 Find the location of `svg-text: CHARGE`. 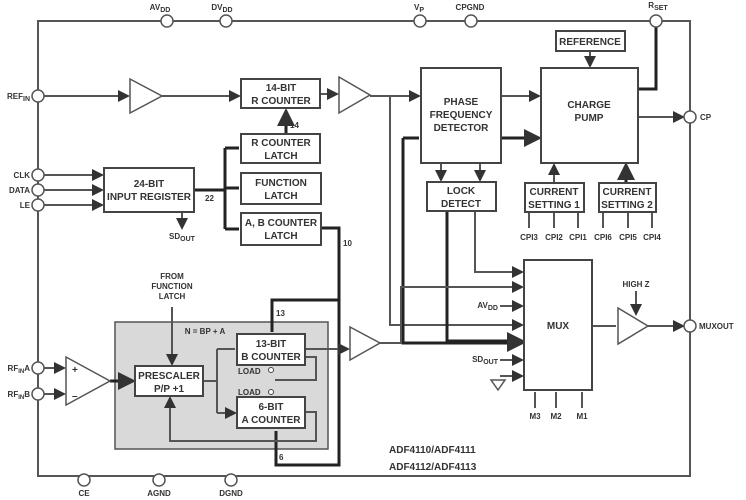

svg-text: CHARGE is located at coordinates (589, 105).